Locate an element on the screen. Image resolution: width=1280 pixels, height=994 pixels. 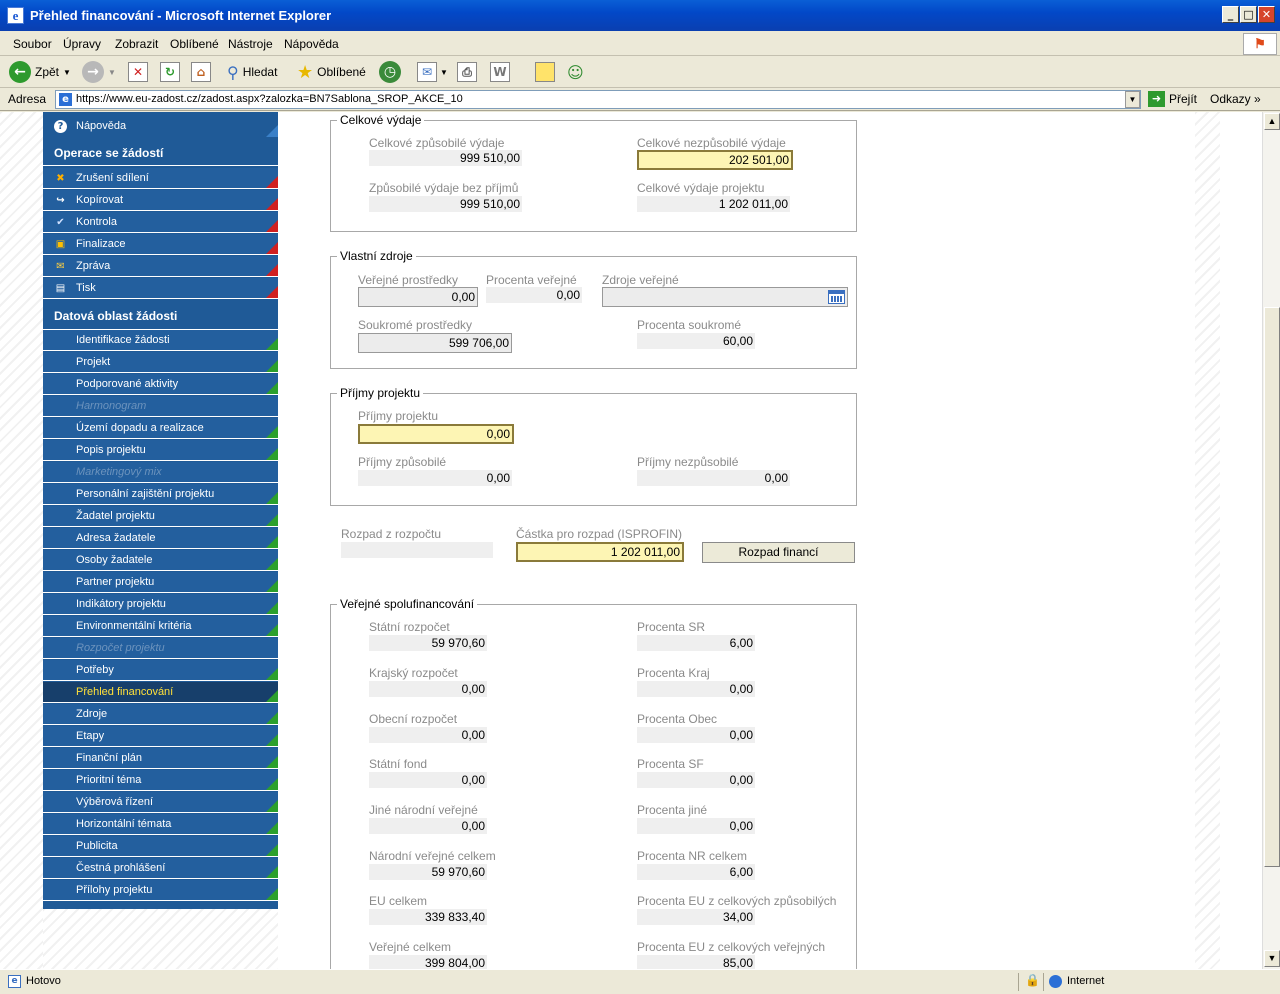
sidebar-item-potreby: Potřeby is located at coordinates (160, 670).